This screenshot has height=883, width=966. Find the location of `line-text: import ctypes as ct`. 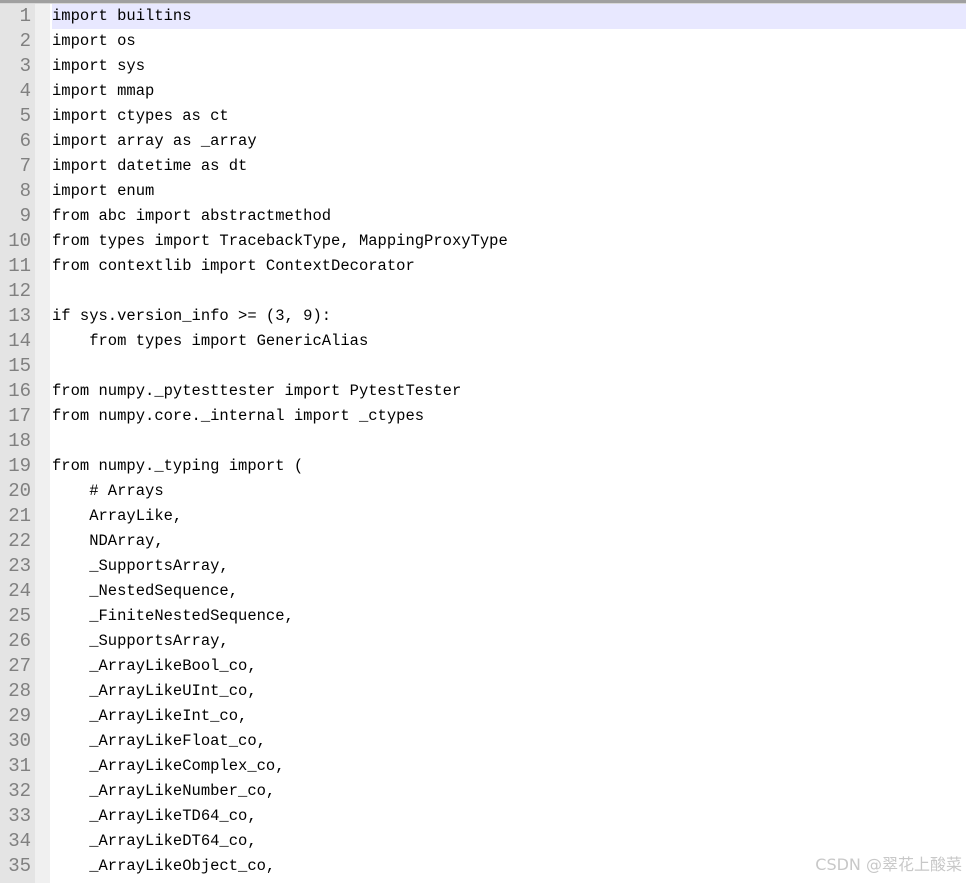

line-text: import ctypes as ct is located at coordinates (509, 116).